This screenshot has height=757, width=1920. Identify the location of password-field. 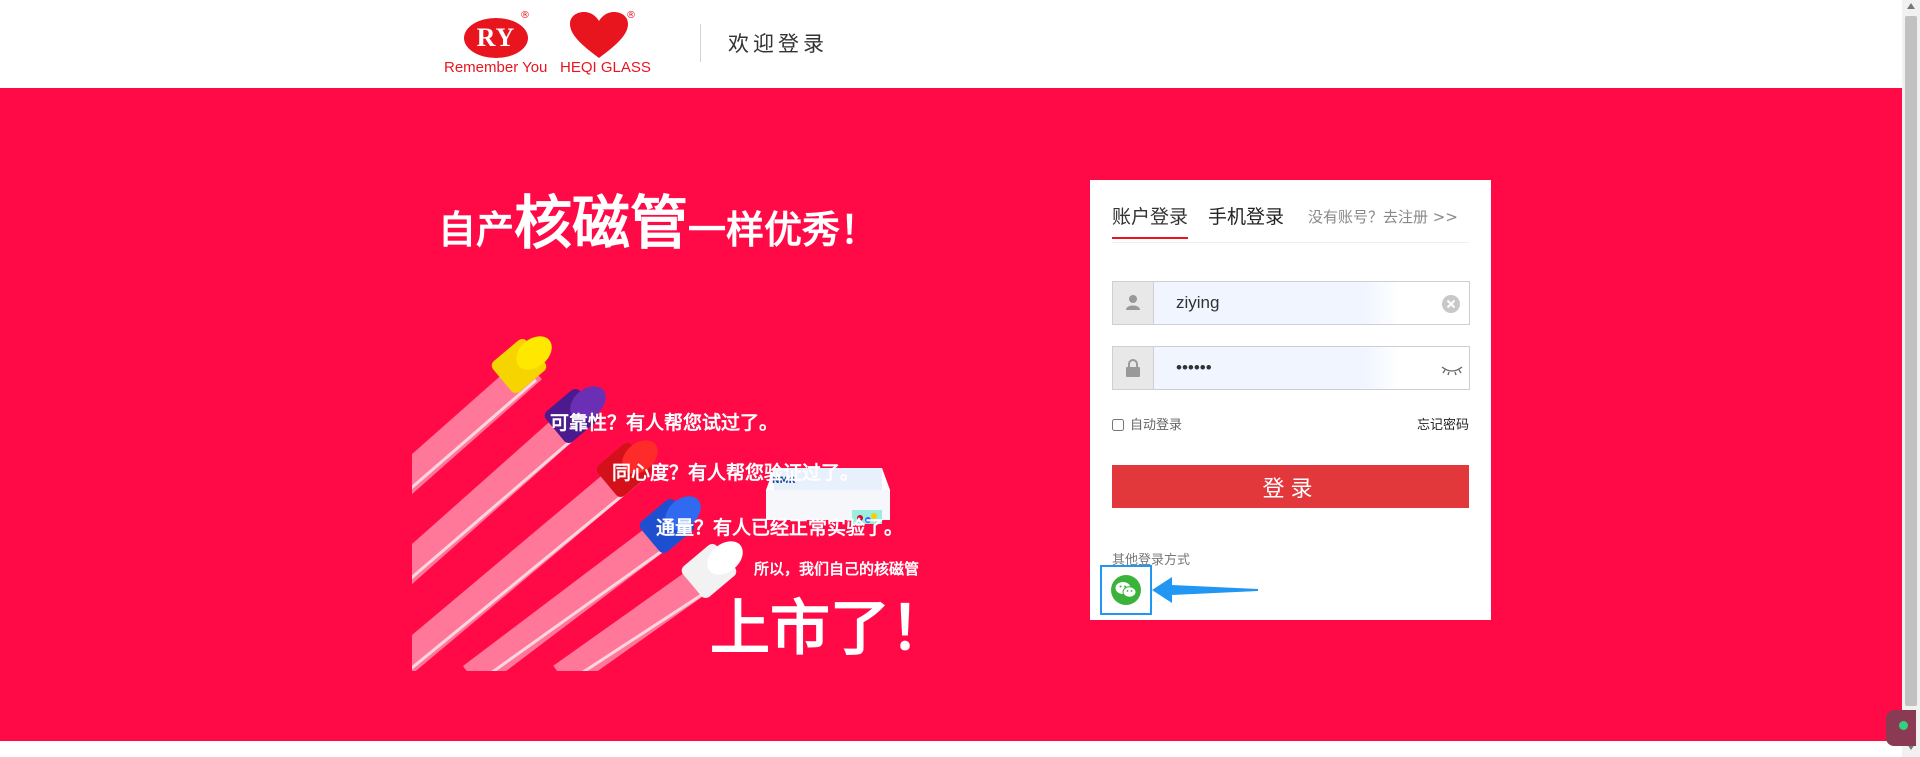
(1291, 368).